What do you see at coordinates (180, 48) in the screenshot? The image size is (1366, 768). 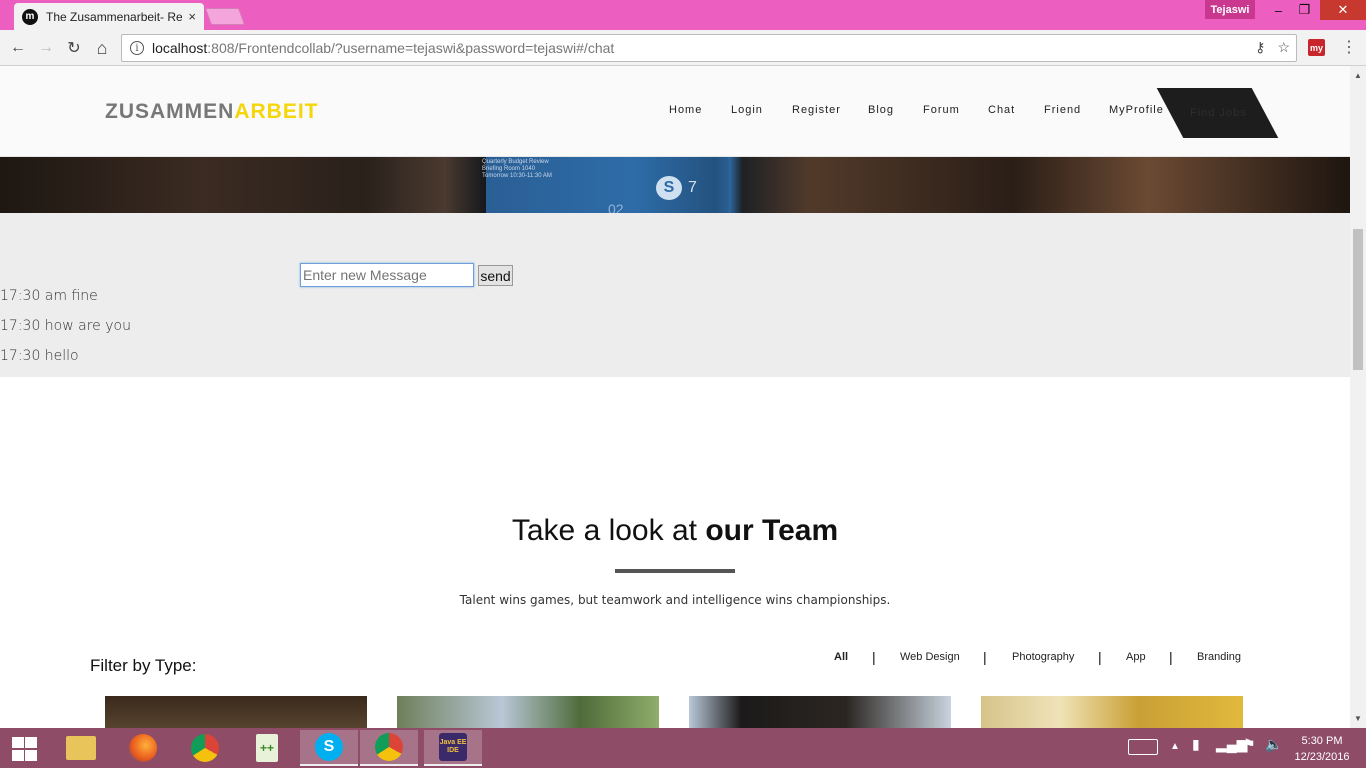 I see `url-host: localhost` at bounding box center [180, 48].